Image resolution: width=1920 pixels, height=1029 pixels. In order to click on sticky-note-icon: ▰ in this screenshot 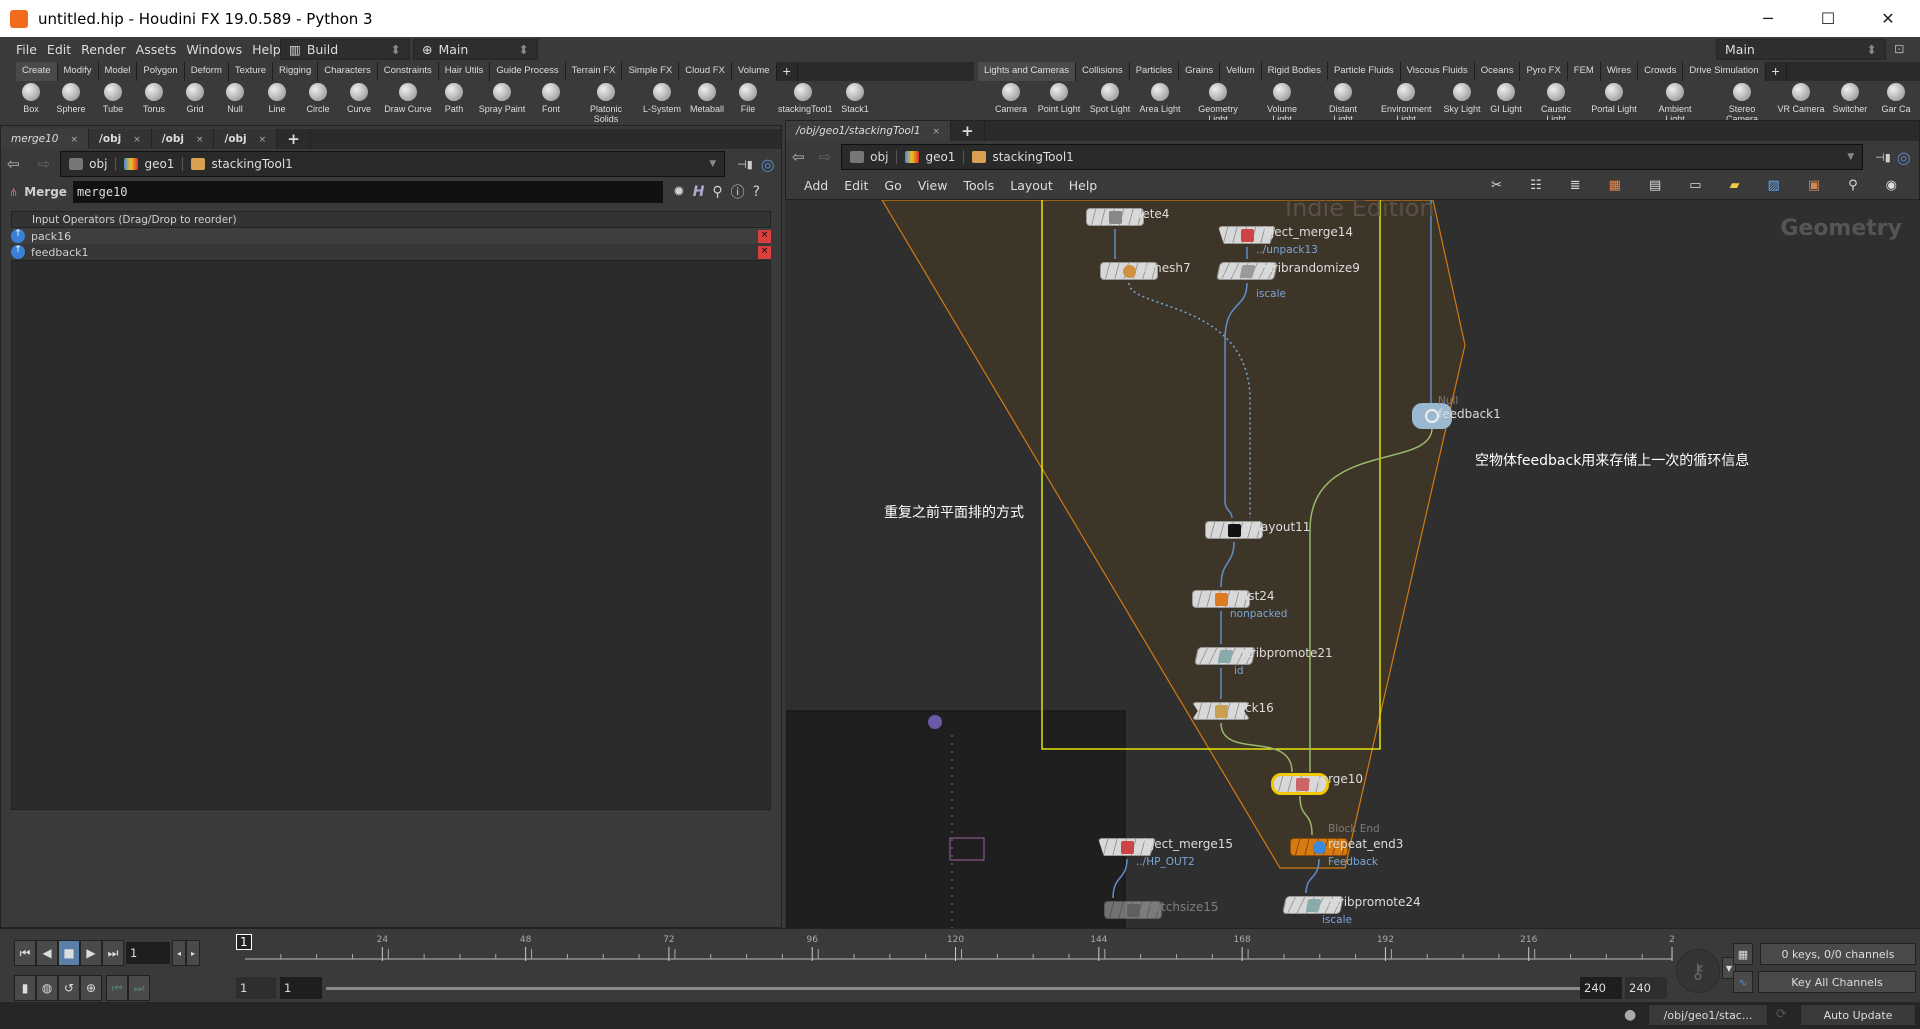, I will do `click(1735, 185)`.